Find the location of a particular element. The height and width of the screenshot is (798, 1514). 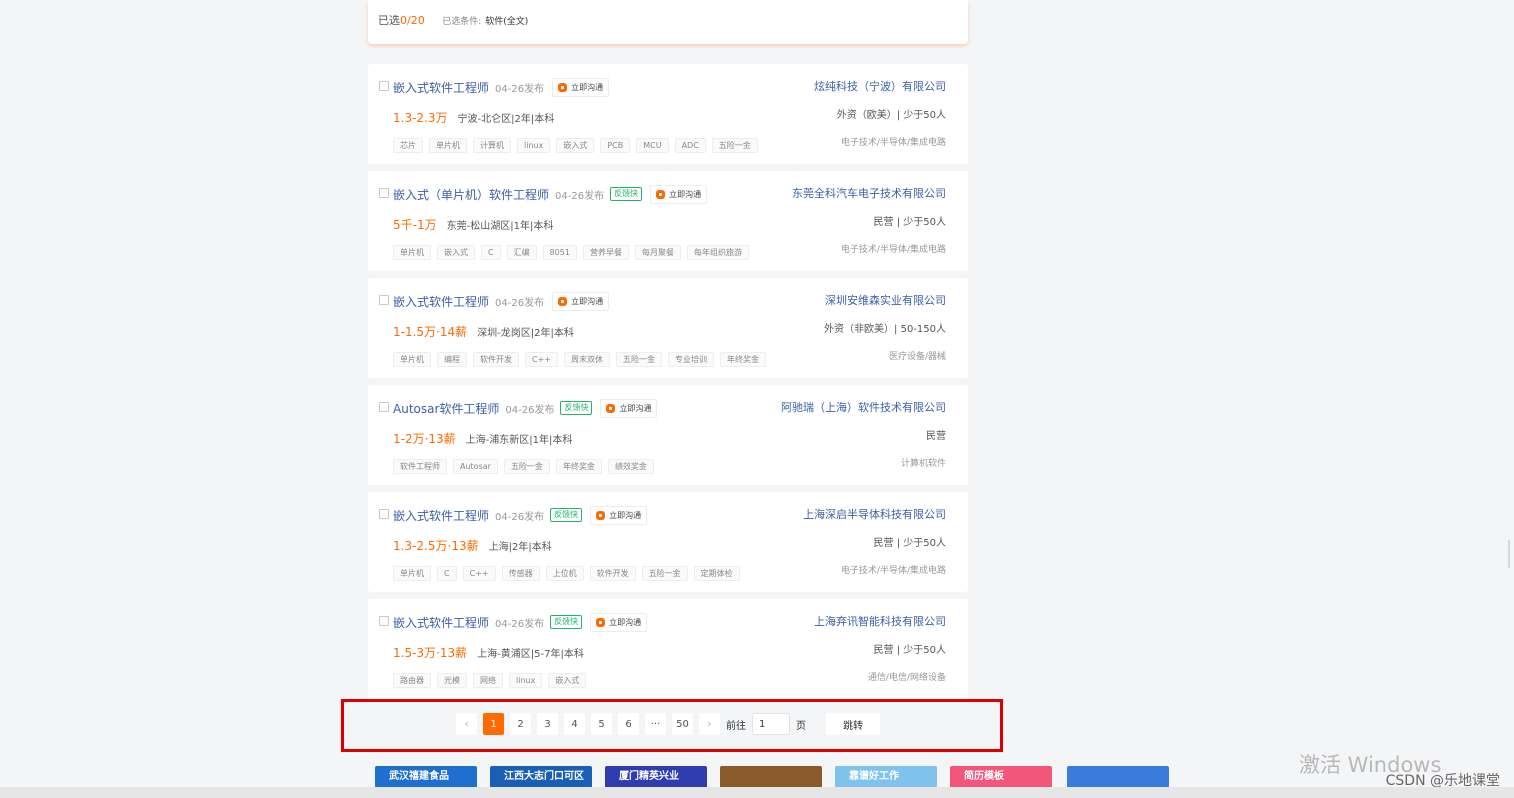

job-tag: C++ is located at coordinates (479, 573).